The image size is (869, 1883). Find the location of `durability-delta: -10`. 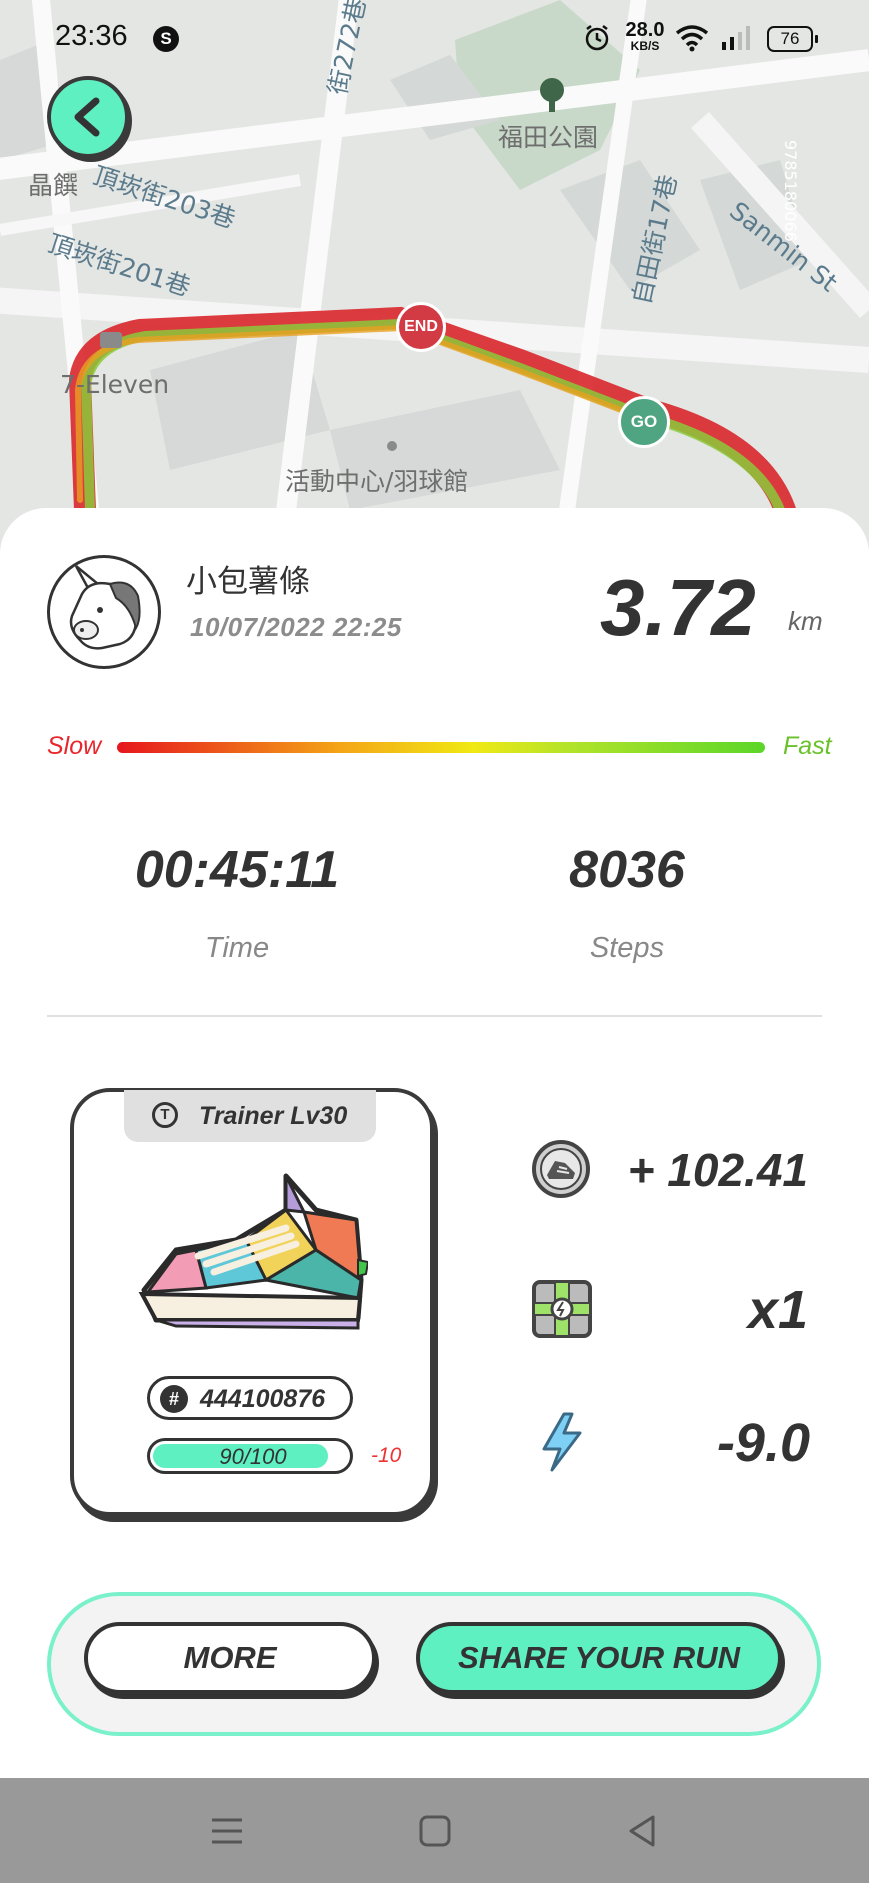

durability-delta: -10 is located at coordinates (386, 1455).